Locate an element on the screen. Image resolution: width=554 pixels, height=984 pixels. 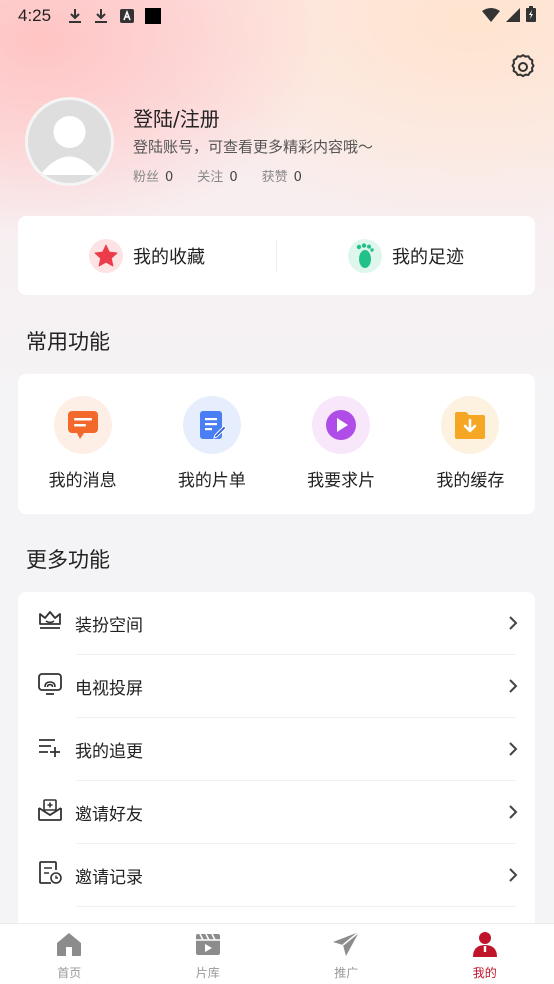
favorites-label: 我的收藏 is located at coordinates (169, 257).